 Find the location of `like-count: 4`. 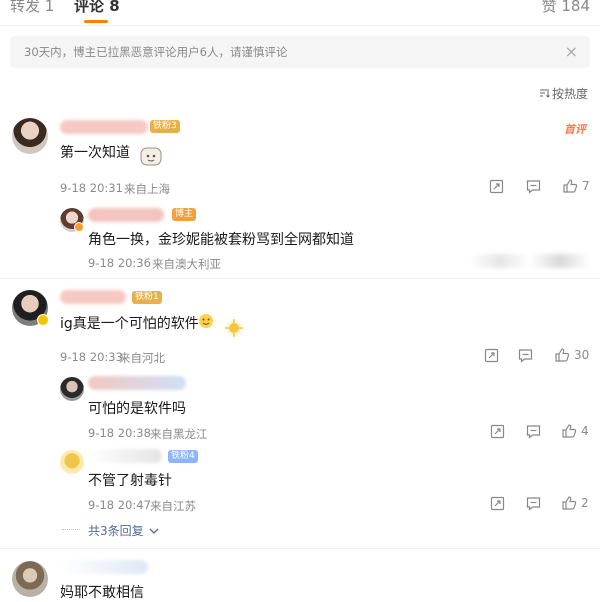

like-count: 4 is located at coordinates (585, 431).